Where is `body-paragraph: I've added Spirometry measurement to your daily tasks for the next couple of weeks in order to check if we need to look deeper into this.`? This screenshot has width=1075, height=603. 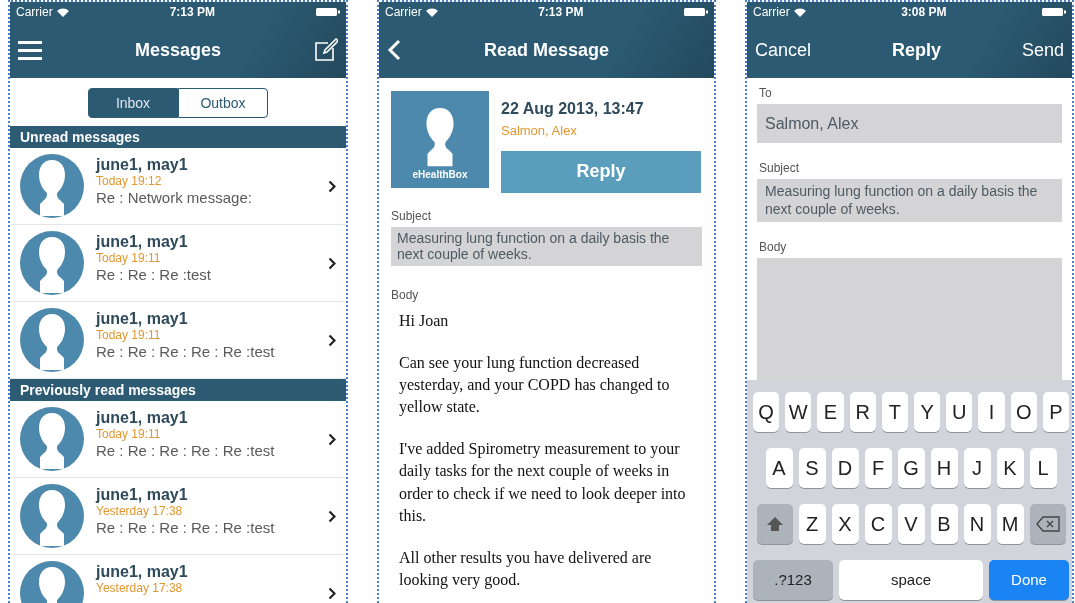
body-paragraph: I've added Spirometry measurement to your daily tasks for the next couple of weeks in order to check if we need to look deeper into this. is located at coordinates (543, 482).